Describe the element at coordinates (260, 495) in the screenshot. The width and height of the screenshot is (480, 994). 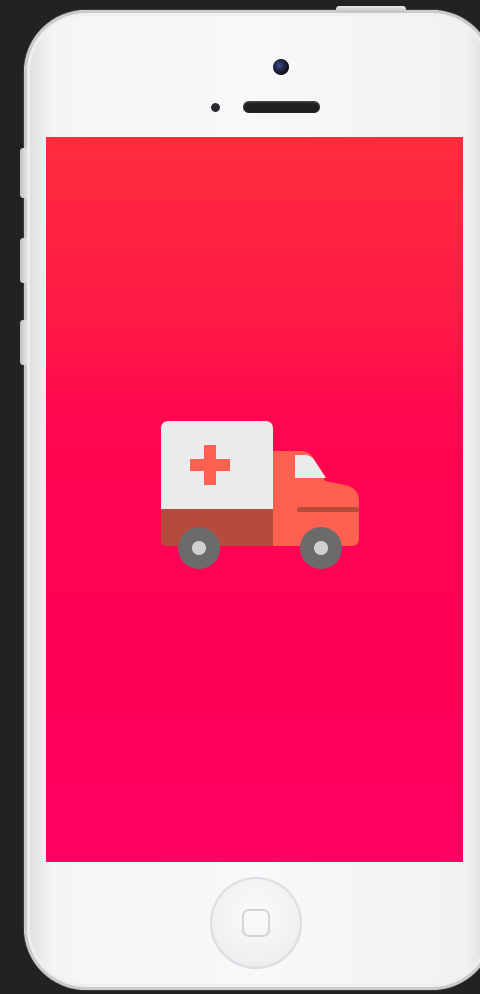
I see `ambulance-icon` at that location.